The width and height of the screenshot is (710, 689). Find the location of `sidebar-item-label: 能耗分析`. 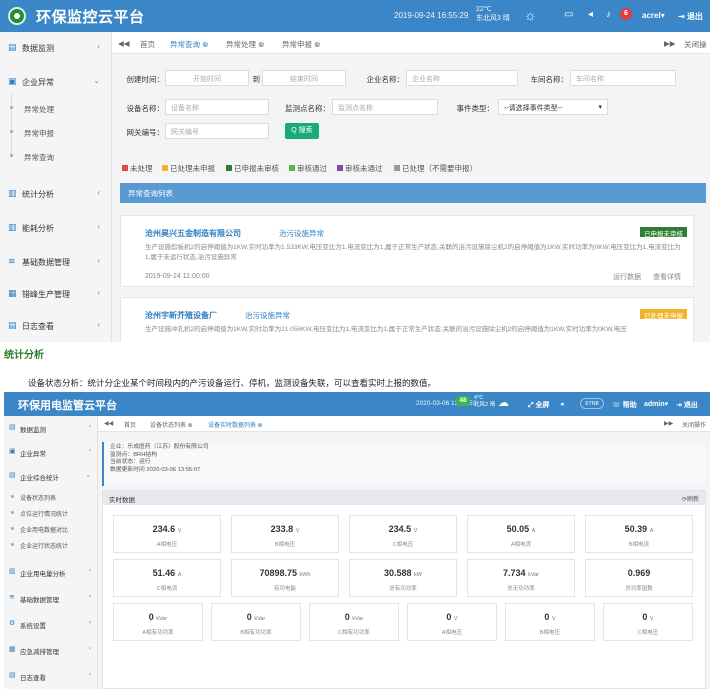

sidebar-item-label: 能耗分析 is located at coordinates (38, 228).